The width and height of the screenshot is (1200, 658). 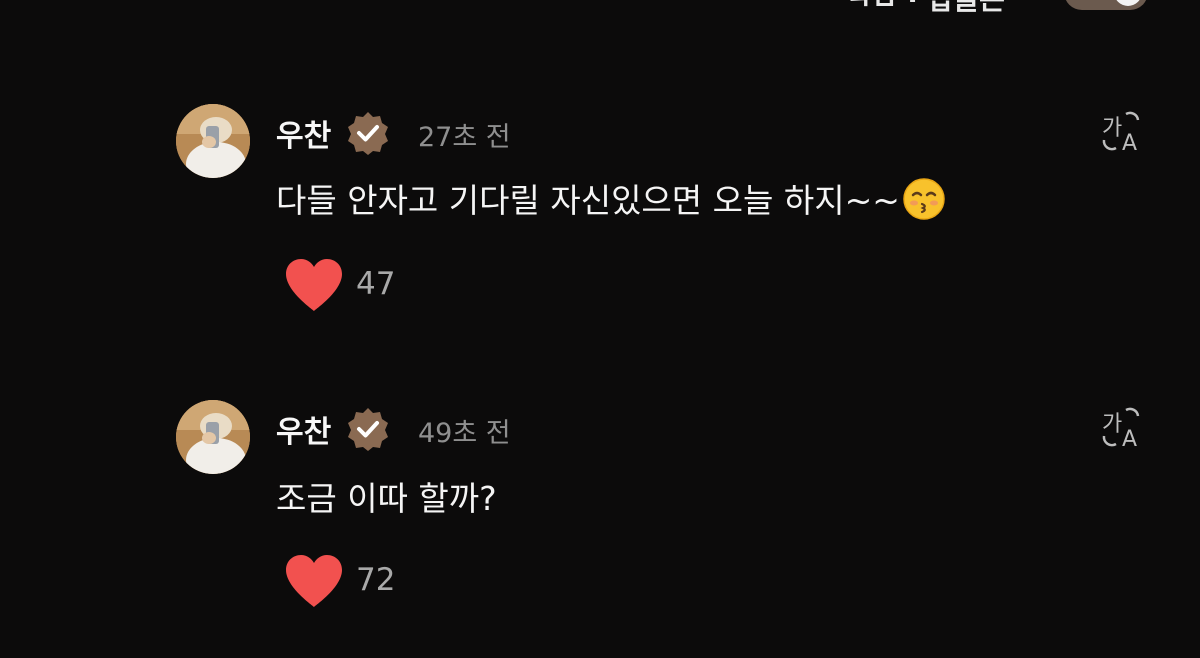 What do you see at coordinates (464, 433) in the screenshot?
I see `comment-timestamp: 49초 전` at bounding box center [464, 433].